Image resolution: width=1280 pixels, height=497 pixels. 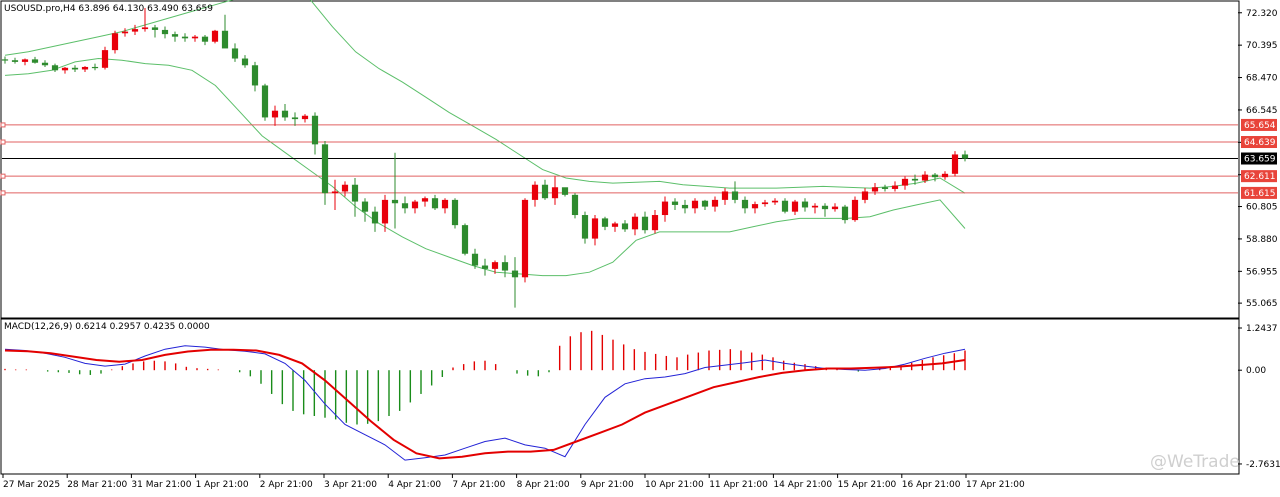 What do you see at coordinates (1260, 194) in the screenshot?
I see `price-tag-label: 61.615` at bounding box center [1260, 194].